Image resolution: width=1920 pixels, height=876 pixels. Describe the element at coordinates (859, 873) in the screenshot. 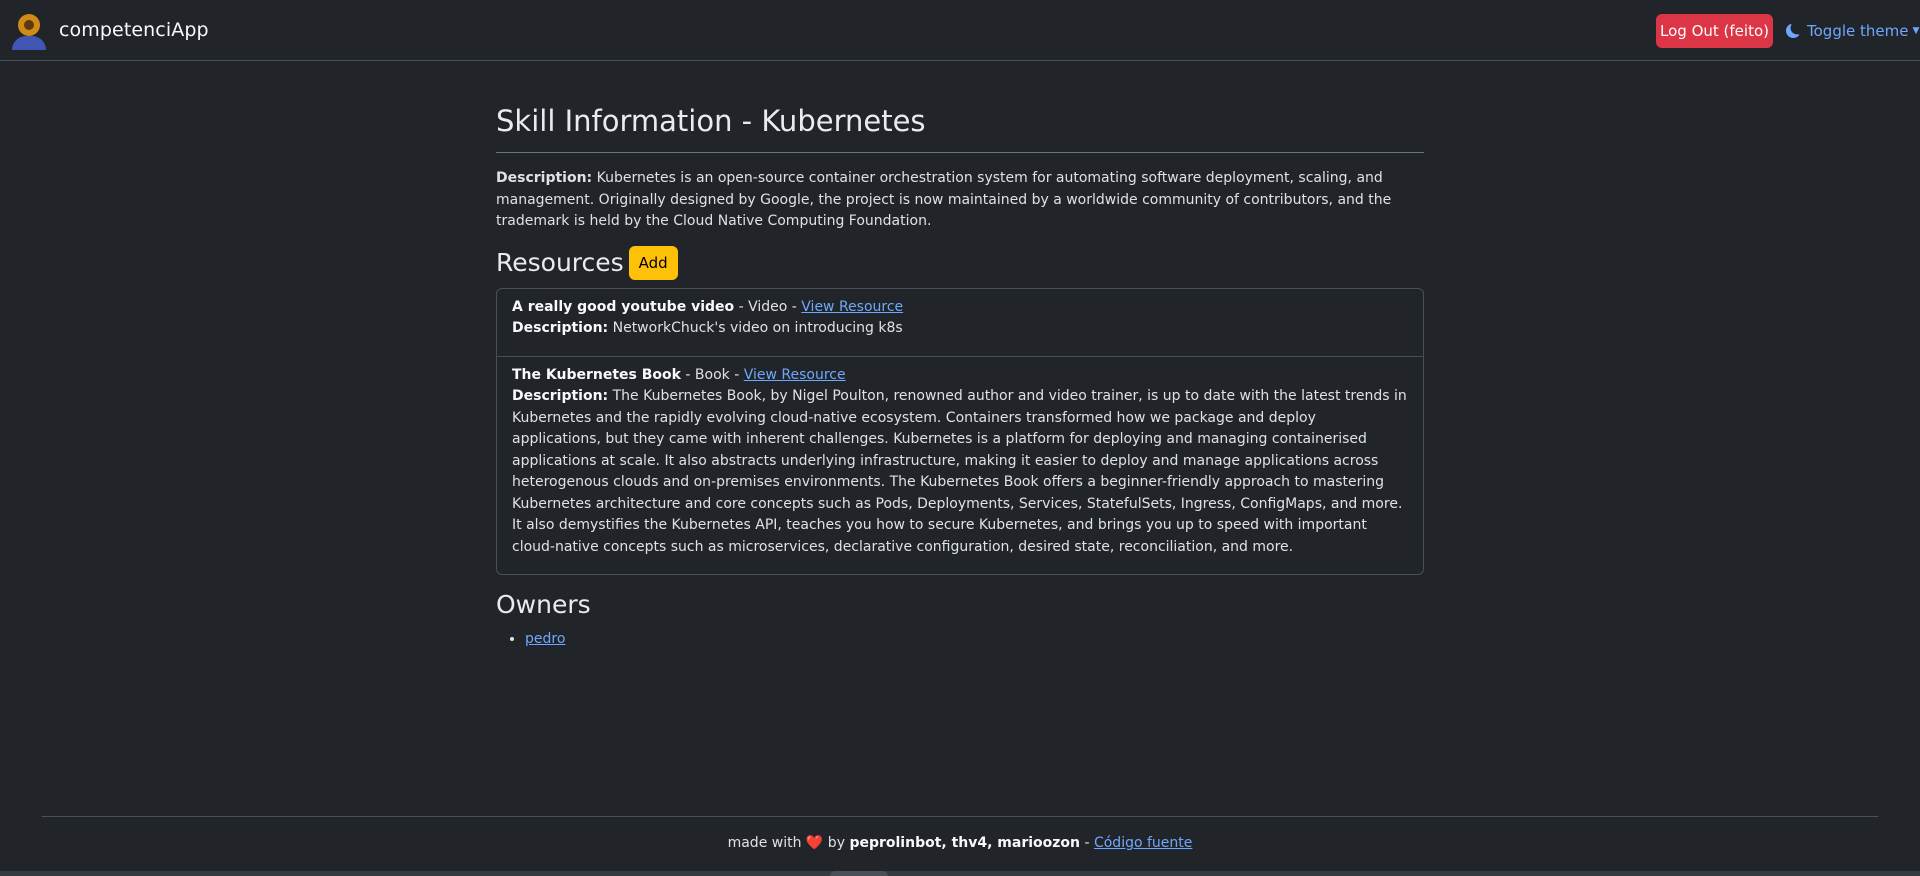

I see `scrollbar-thumb` at that location.